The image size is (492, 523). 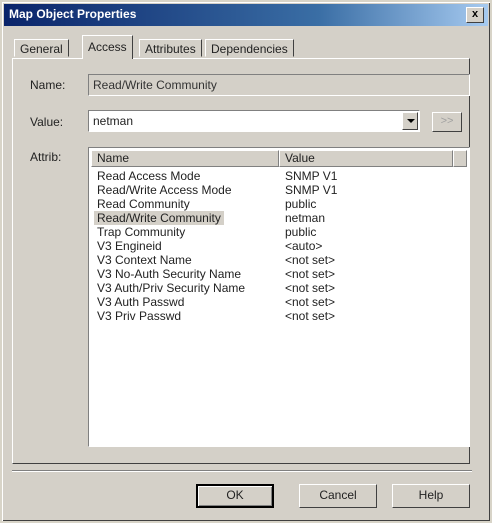 I want to click on row-name: Read Access Mode, so click(x=149, y=176).